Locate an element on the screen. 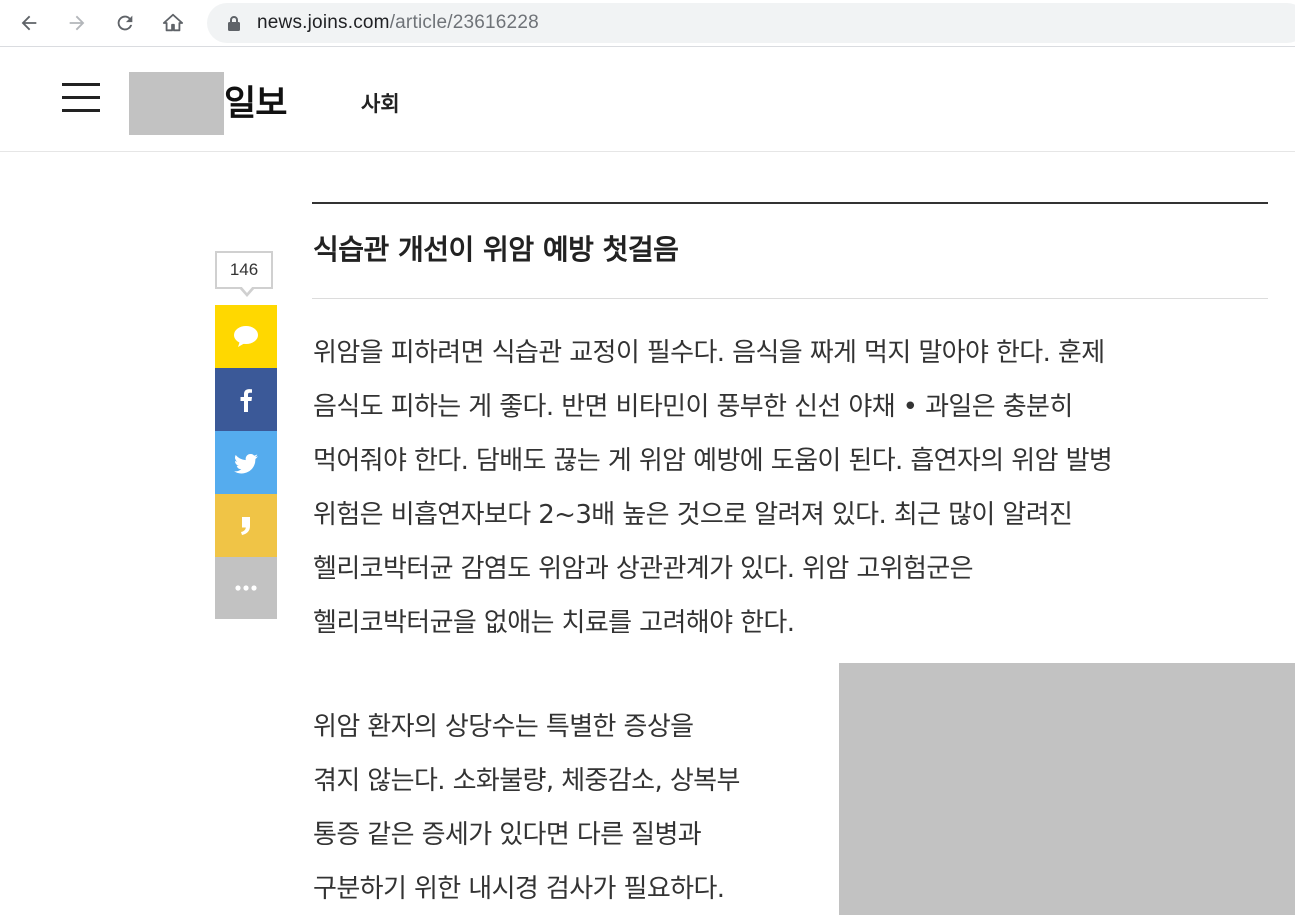  twitter-share-button is located at coordinates (246, 462).